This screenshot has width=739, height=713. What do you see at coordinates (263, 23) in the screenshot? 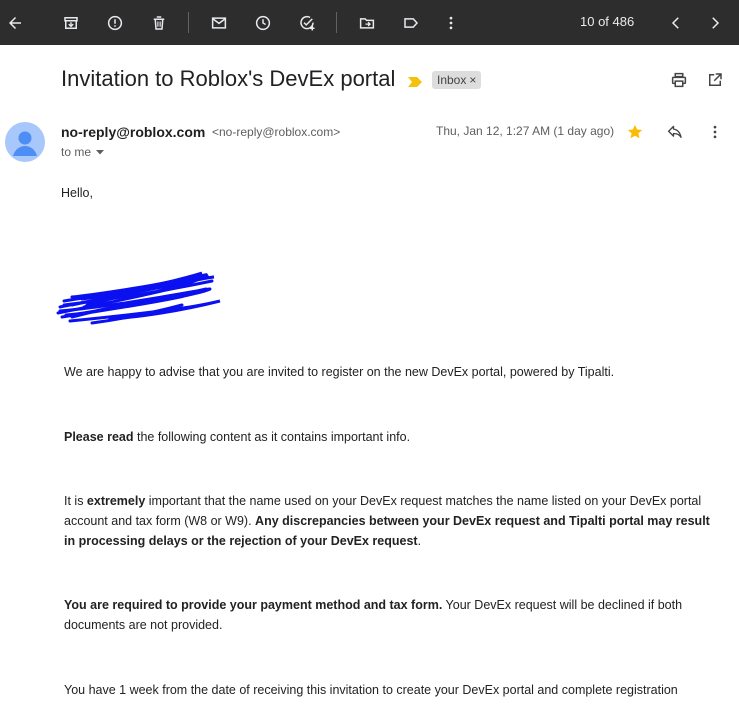
I see `snooze-icon` at bounding box center [263, 23].